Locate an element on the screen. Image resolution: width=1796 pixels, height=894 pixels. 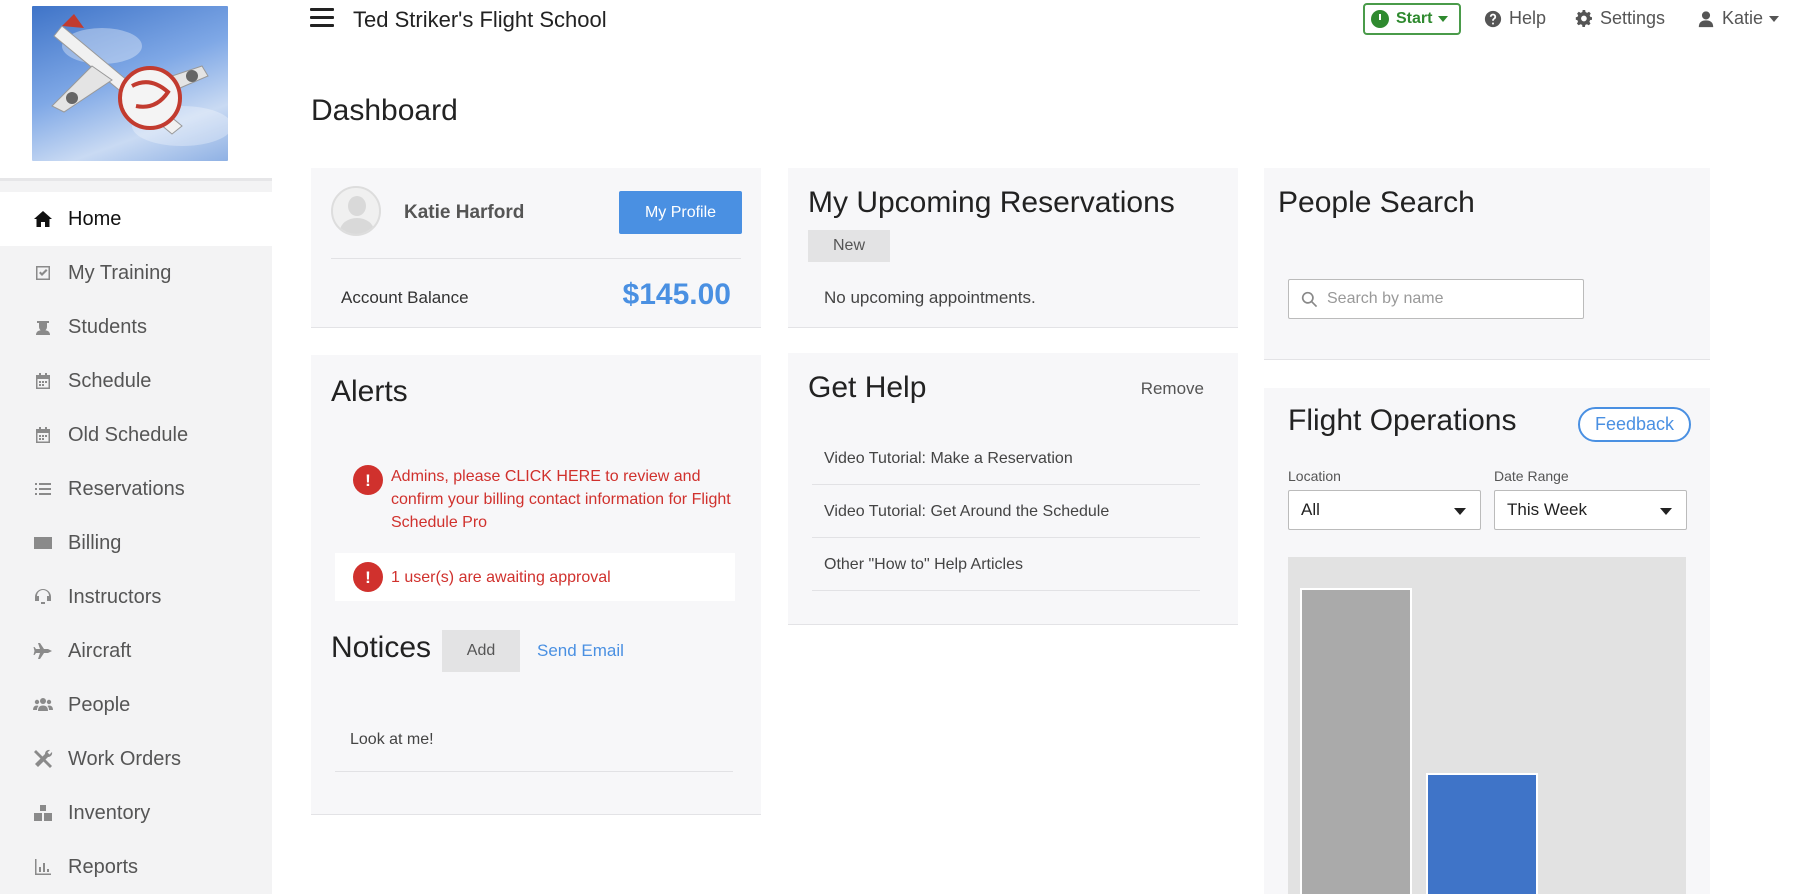
search-input is located at coordinates (1447, 299).